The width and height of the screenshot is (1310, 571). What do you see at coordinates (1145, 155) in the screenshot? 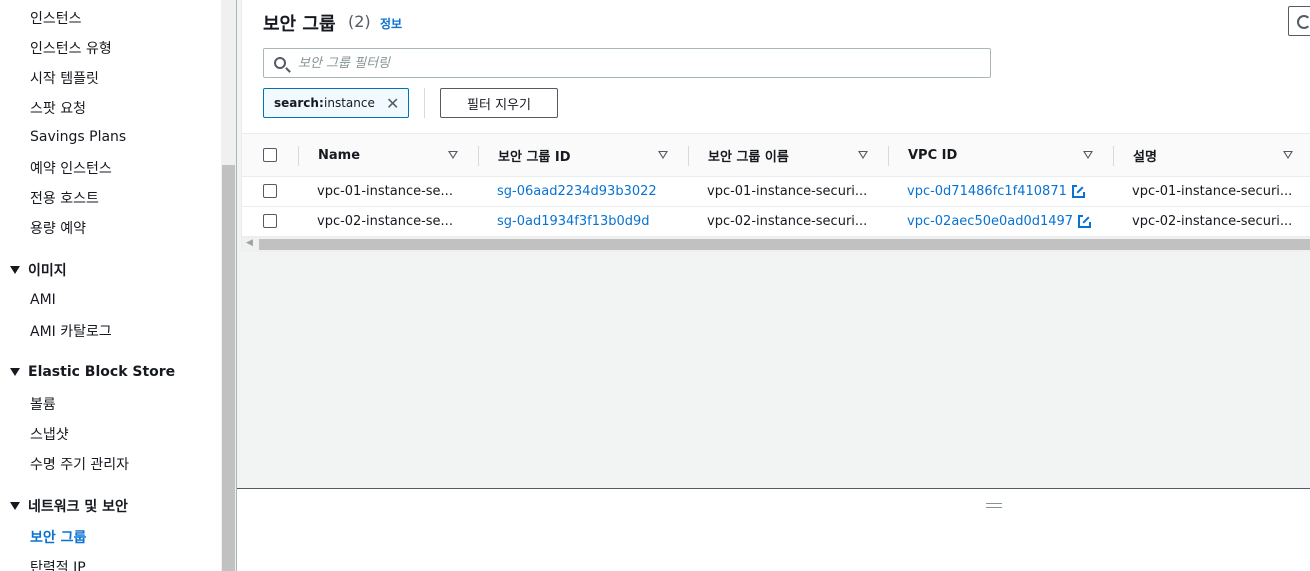
I see `column-header-description: 설명` at bounding box center [1145, 155].